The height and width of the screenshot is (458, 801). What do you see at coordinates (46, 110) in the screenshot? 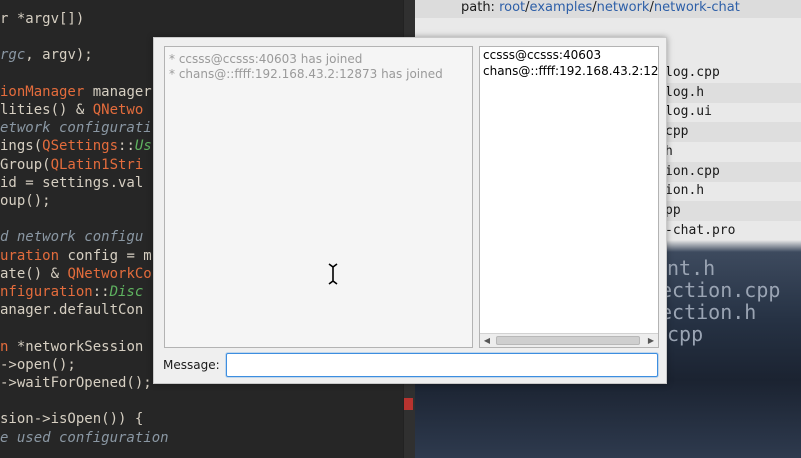
I see `code-token: lities() &` at bounding box center [46, 110].